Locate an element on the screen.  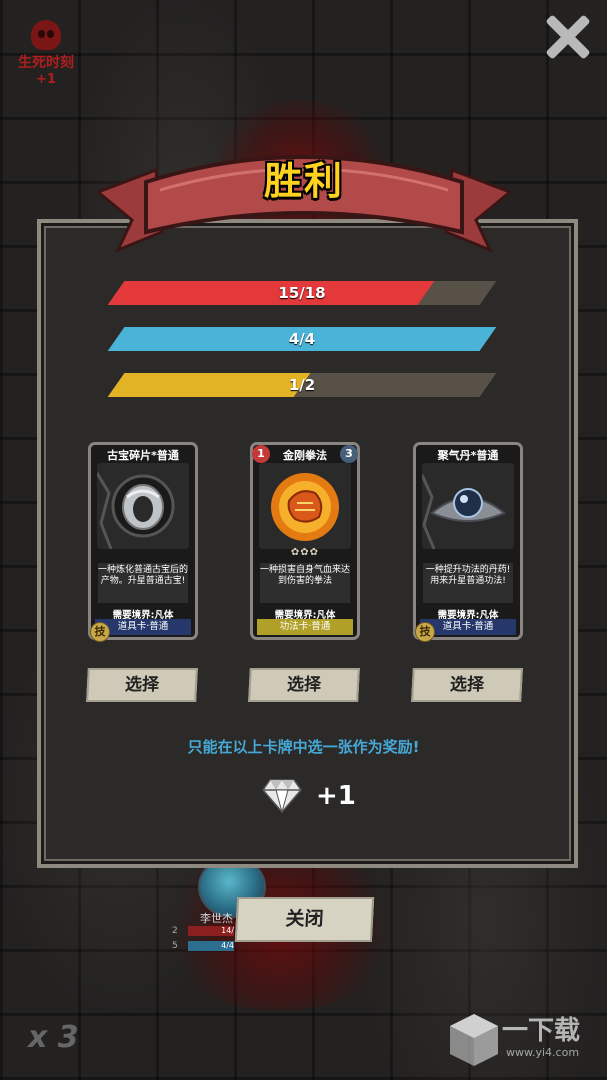
speed-multiplier: x 3 is located at coordinates (53, 1037).